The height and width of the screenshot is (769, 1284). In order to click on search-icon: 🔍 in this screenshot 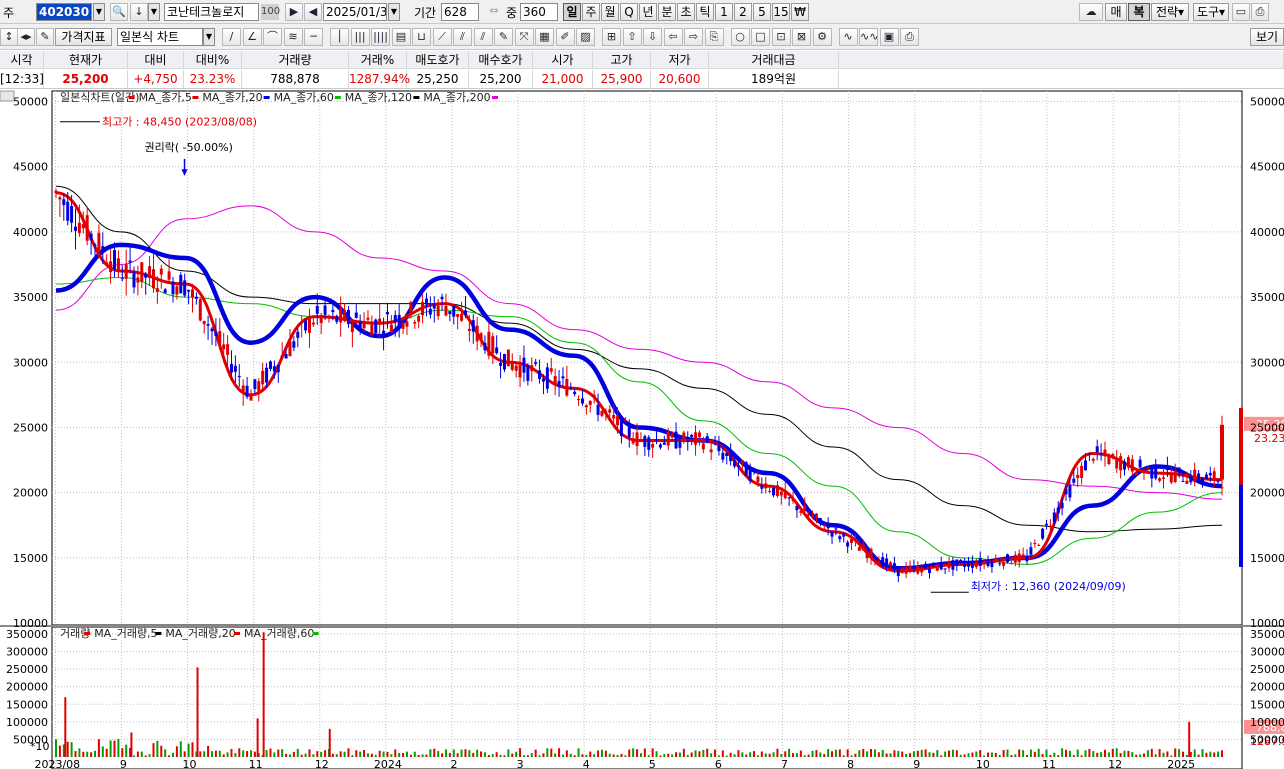, I will do `click(119, 12)`.